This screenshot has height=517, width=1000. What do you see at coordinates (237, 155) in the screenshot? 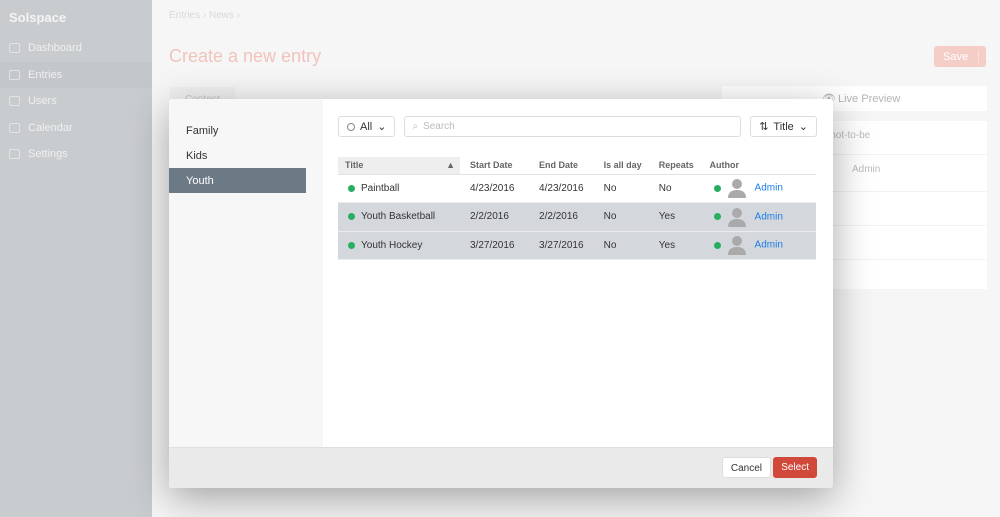
I see `source-kids: Kids` at bounding box center [237, 155].